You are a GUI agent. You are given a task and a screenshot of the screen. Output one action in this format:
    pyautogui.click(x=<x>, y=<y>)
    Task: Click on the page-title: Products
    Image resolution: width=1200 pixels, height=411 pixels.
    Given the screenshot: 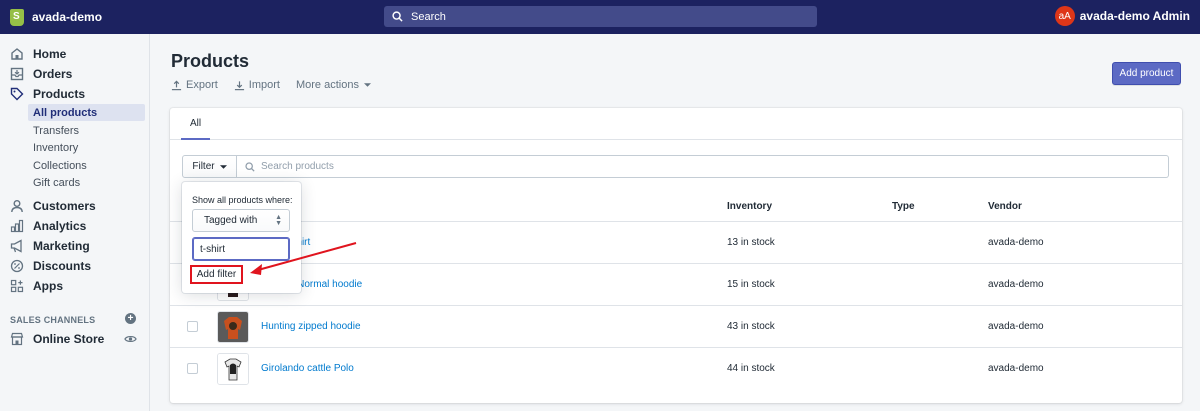 What is the action you would take?
    pyautogui.click(x=210, y=61)
    